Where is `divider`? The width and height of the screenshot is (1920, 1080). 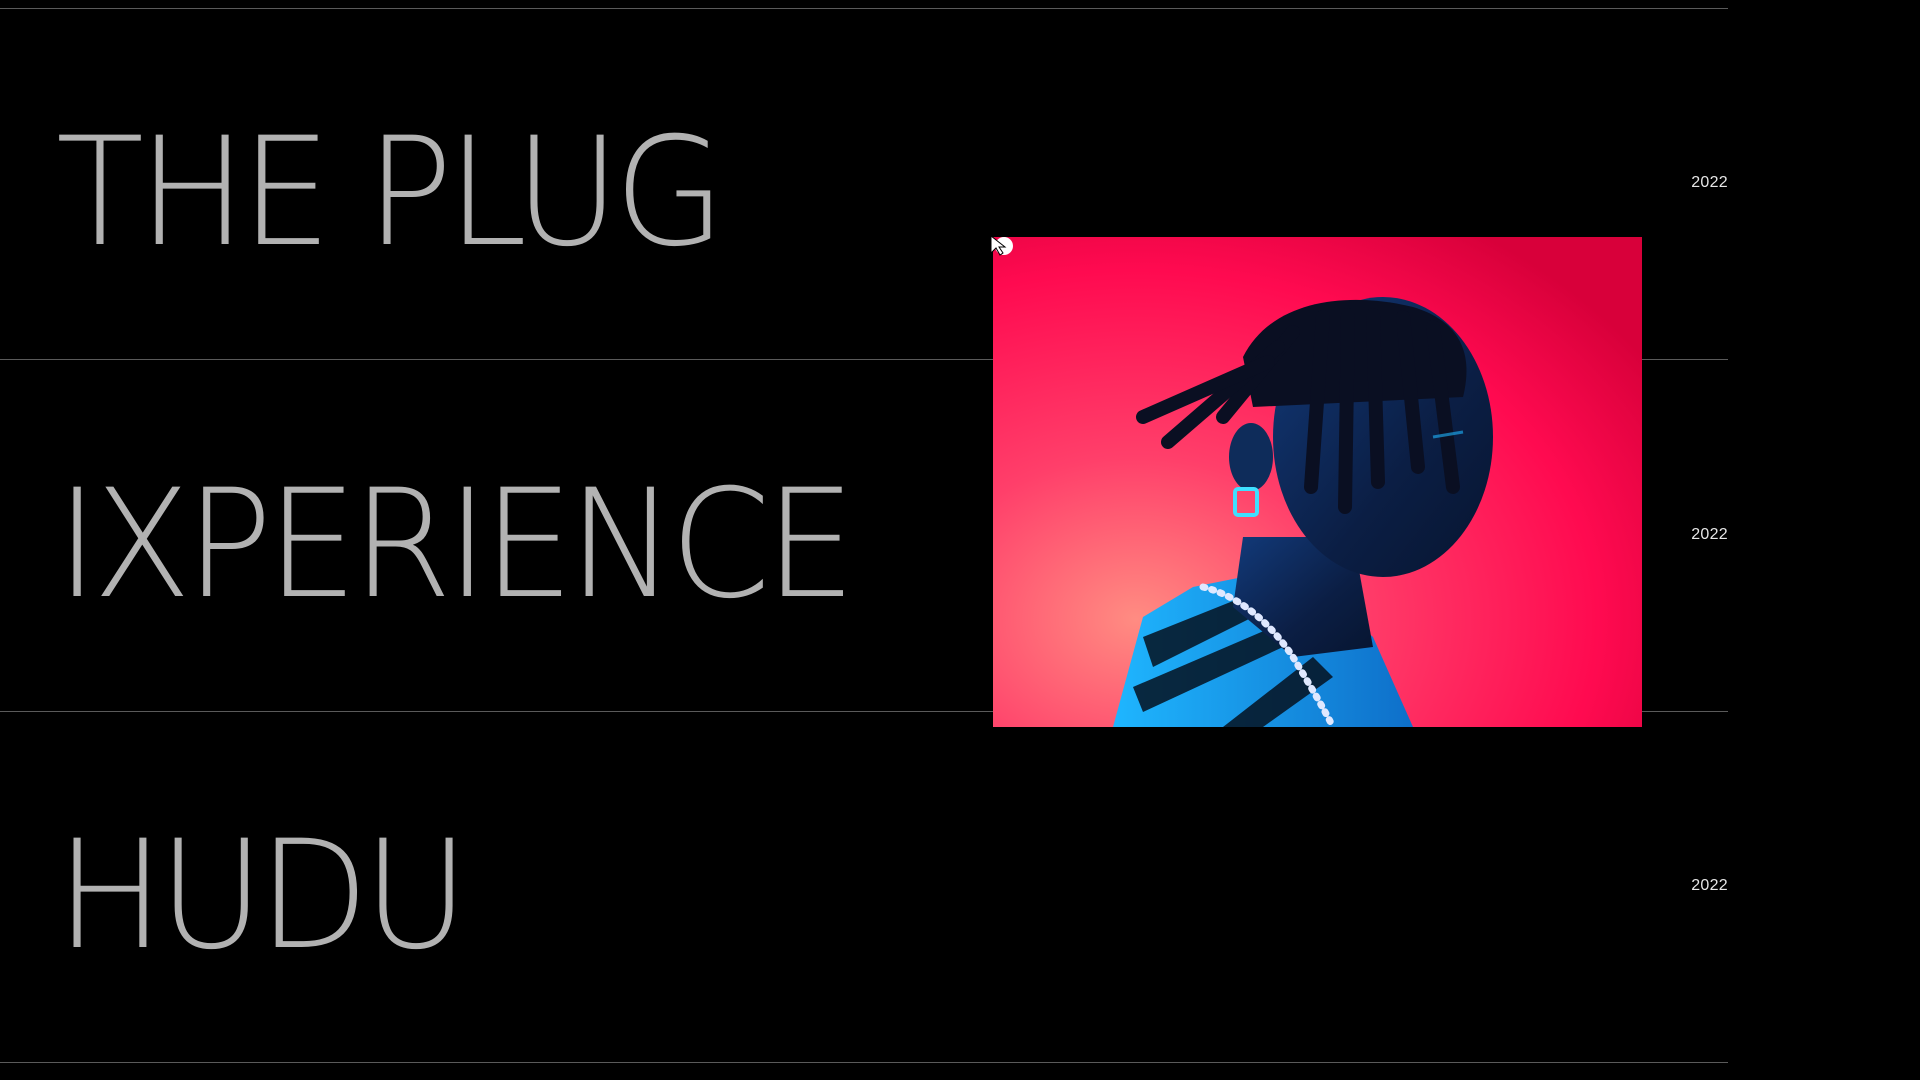
divider is located at coordinates (864, 1062).